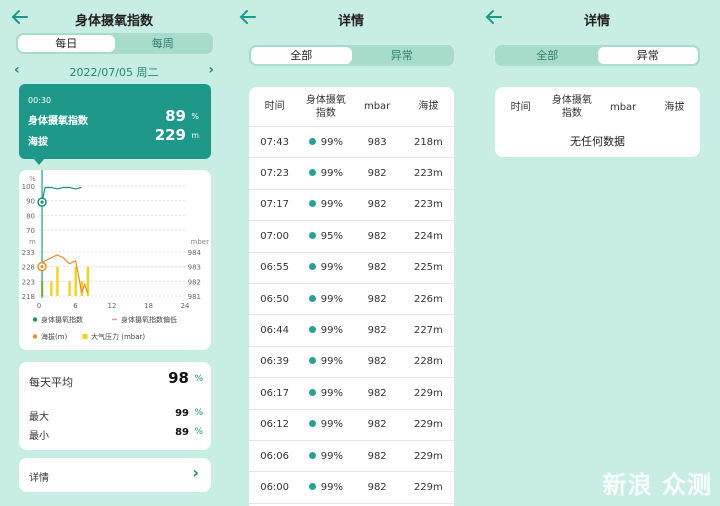 This screenshot has height=506, width=720. Describe the element at coordinates (115, 406) in the screenshot. I see `stats-card: 每天平均 98 % 最大 99 % 最小 89 %` at that location.